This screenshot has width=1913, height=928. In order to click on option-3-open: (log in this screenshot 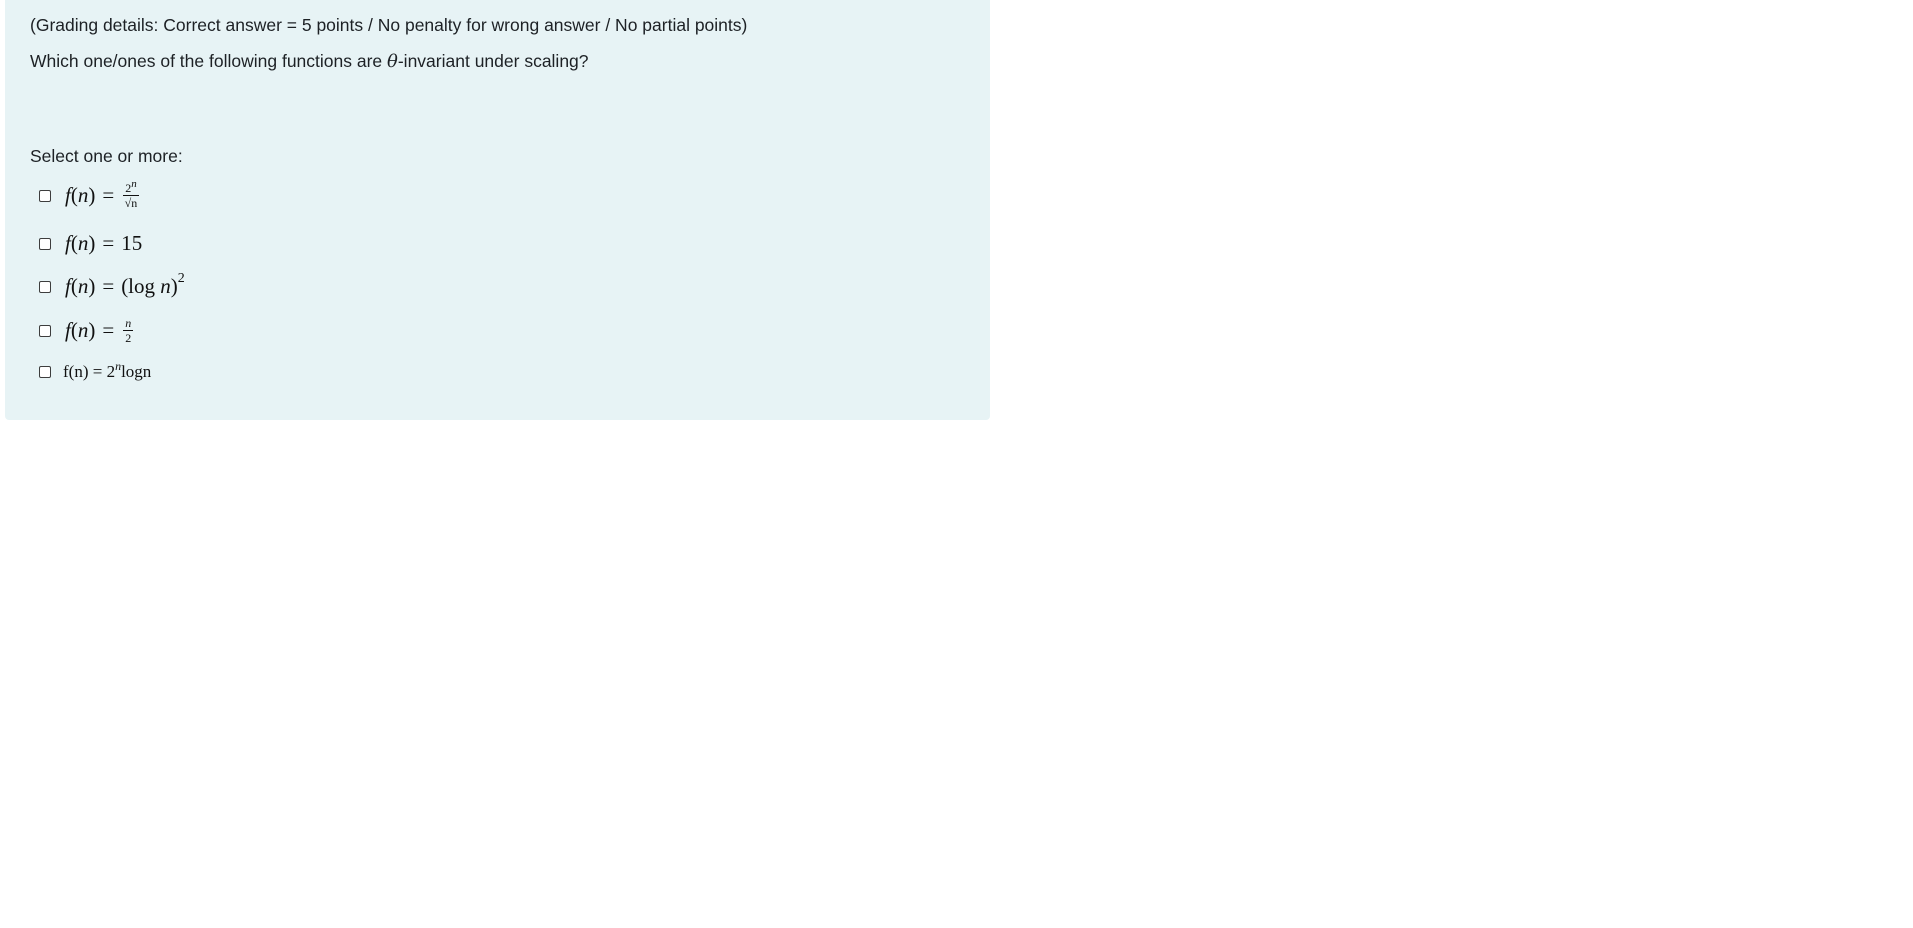, I will do `click(141, 286)`.